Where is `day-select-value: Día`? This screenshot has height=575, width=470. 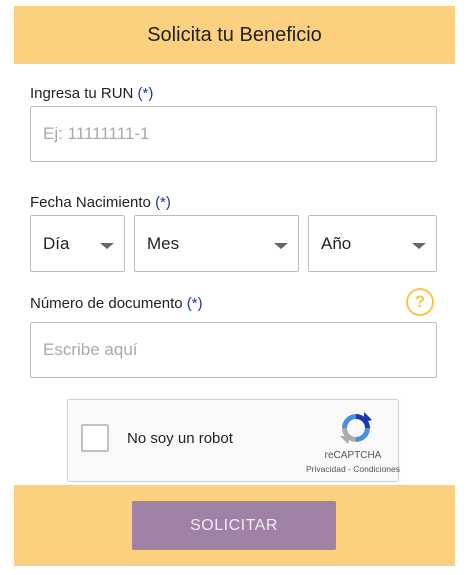
day-select-value: Día is located at coordinates (56, 243).